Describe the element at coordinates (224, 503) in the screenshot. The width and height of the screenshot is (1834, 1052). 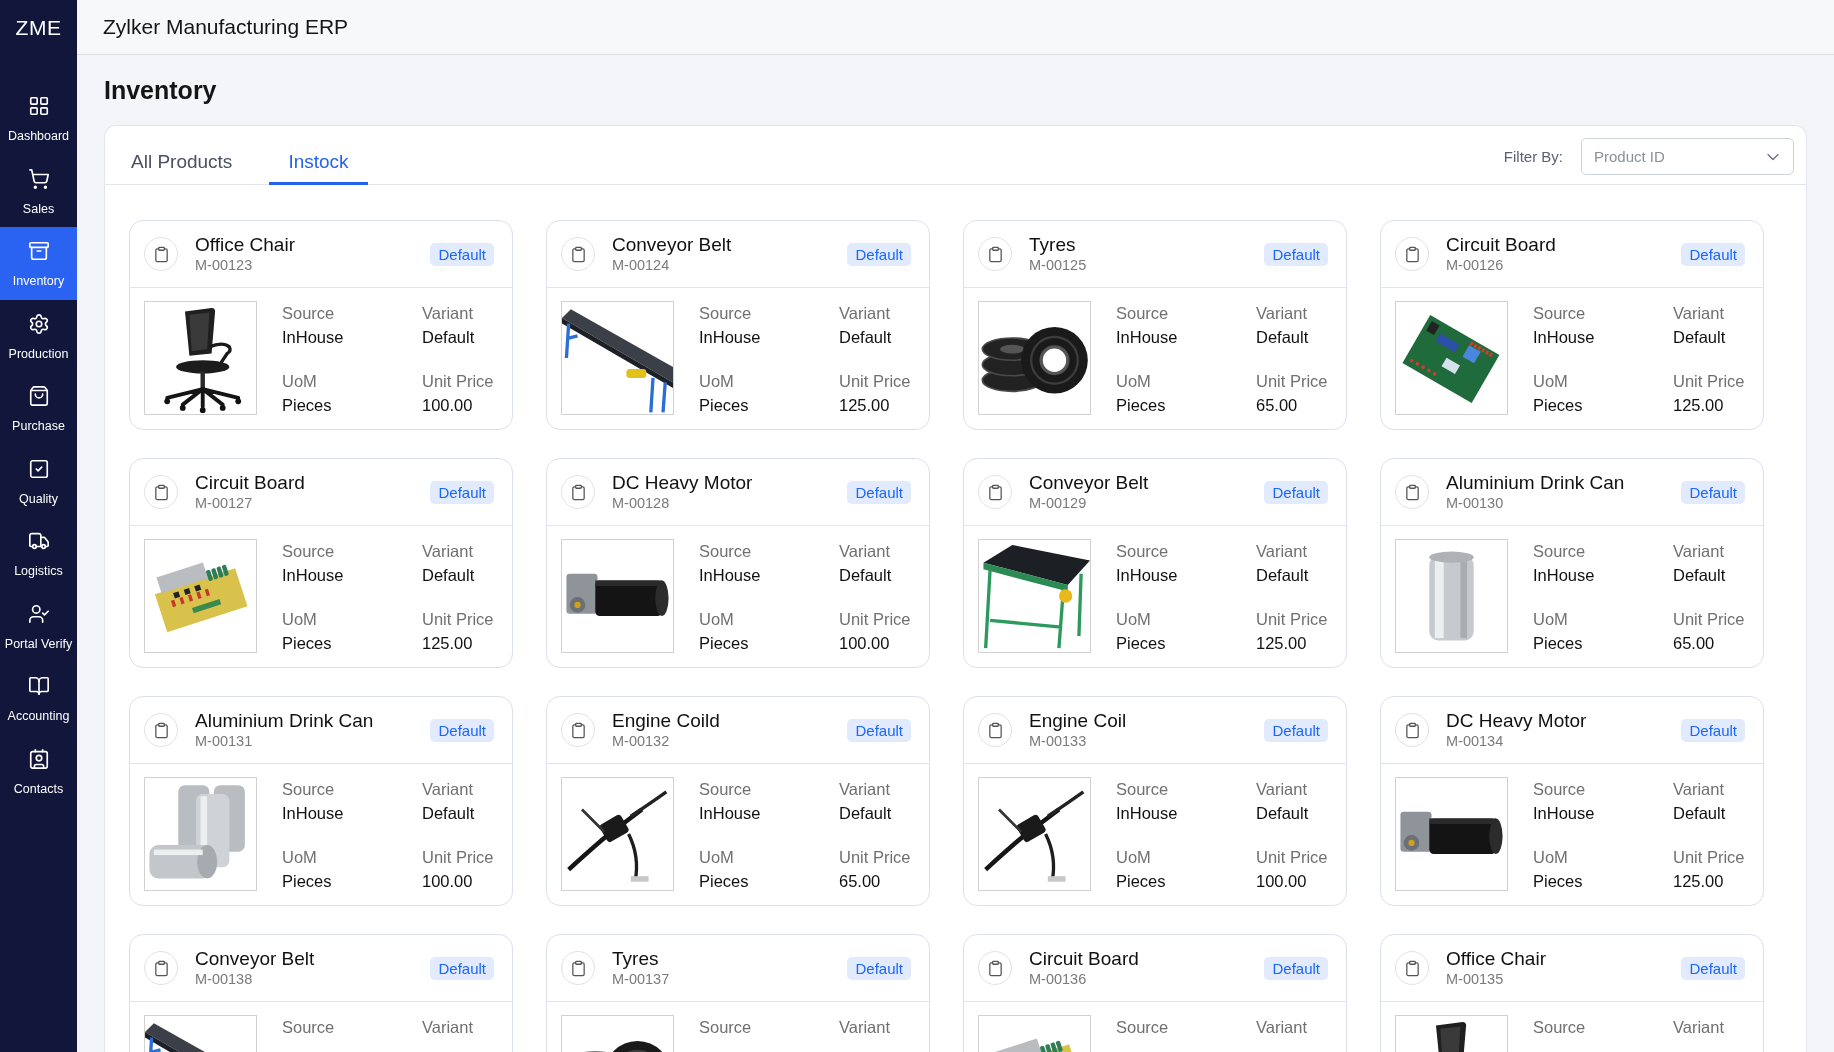
I see `product-code: M-00127` at that location.